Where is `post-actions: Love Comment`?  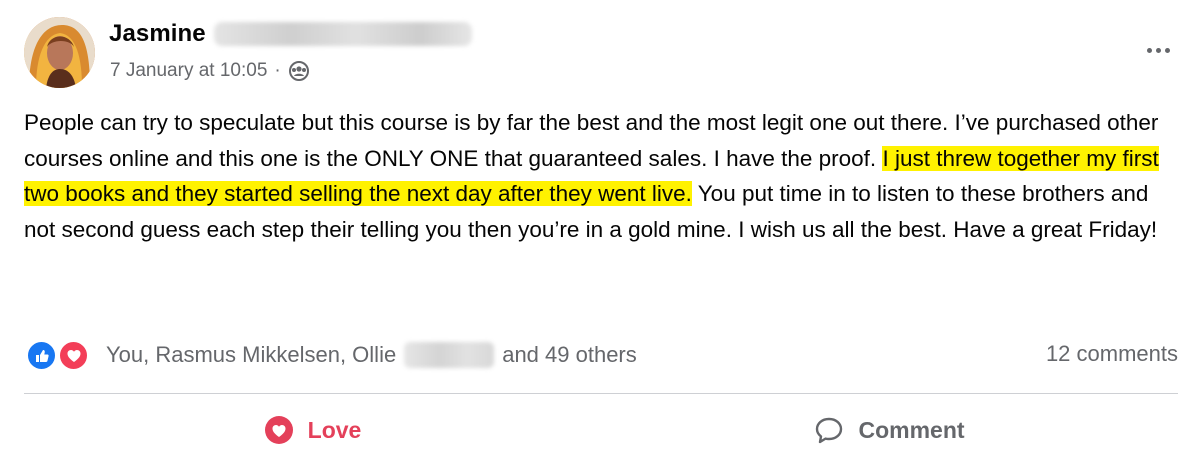 post-actions: Love Comment is located at coordinates (601, 430).